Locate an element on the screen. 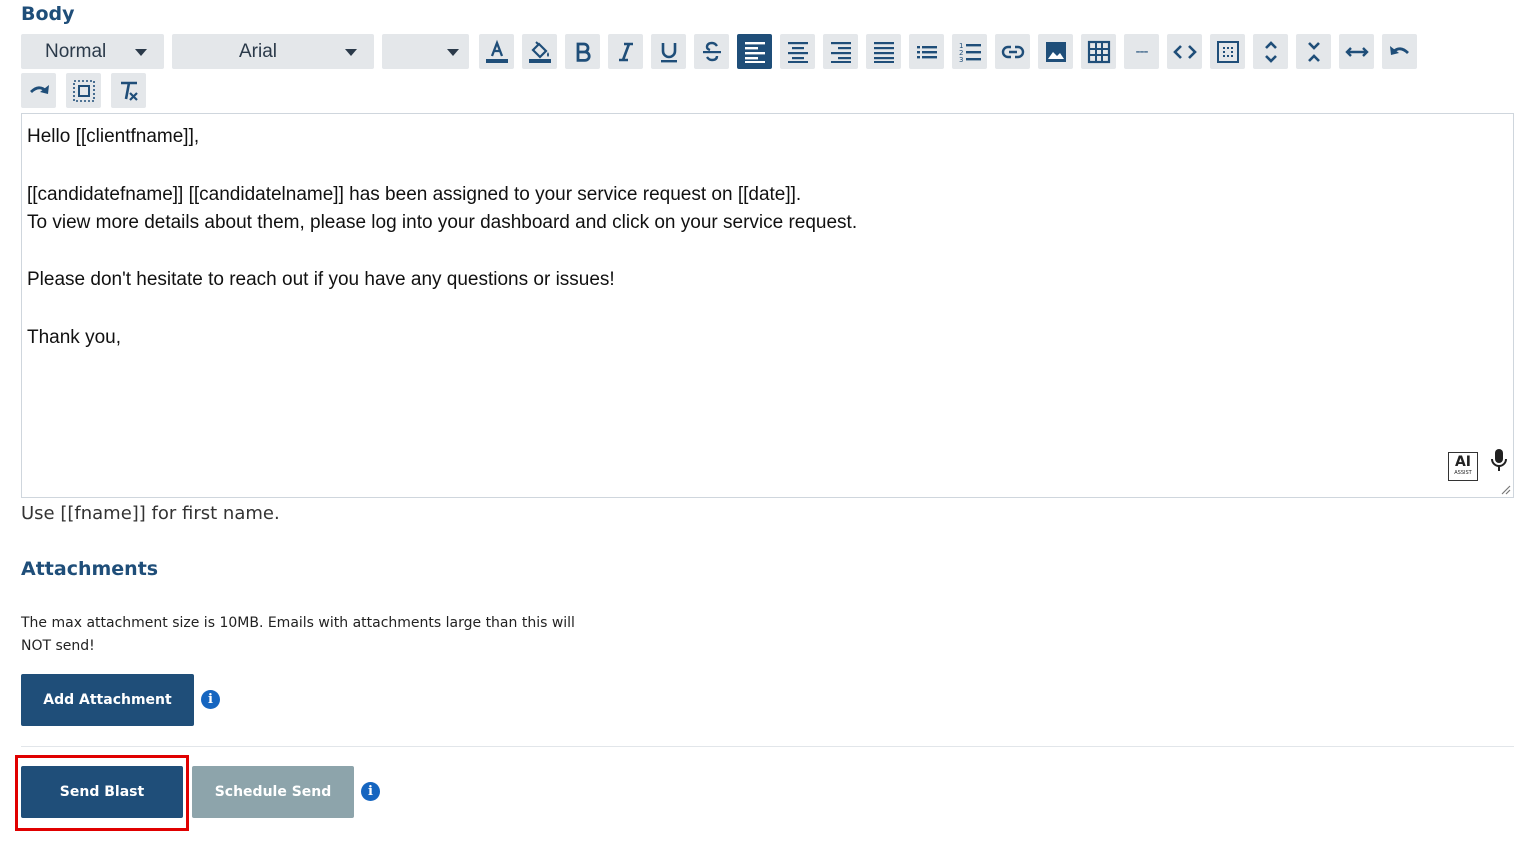 Image resolution: width=1535 pixels, height=843 pixels. svg-text: 3 is located at coordinates (961, 60).